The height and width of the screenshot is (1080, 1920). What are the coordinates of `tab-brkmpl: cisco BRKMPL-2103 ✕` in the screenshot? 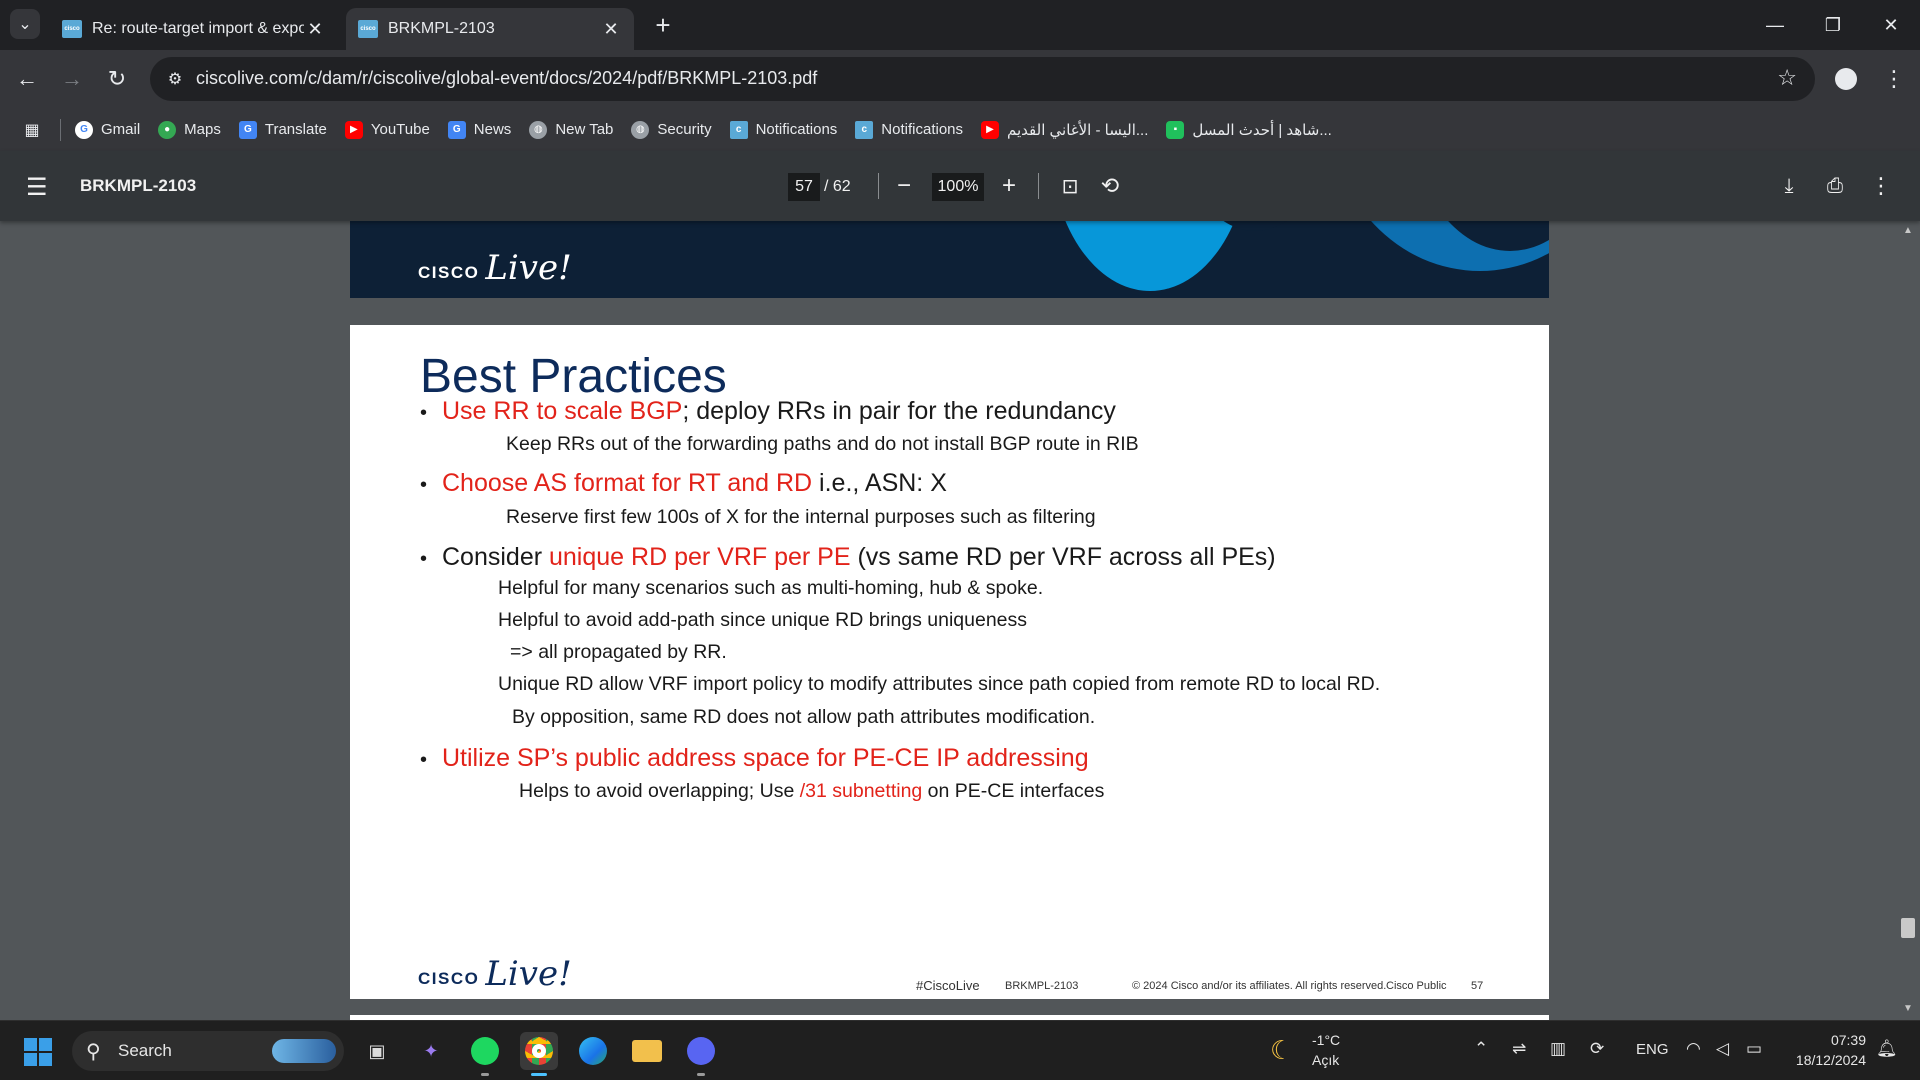 It's located at (490, 29).